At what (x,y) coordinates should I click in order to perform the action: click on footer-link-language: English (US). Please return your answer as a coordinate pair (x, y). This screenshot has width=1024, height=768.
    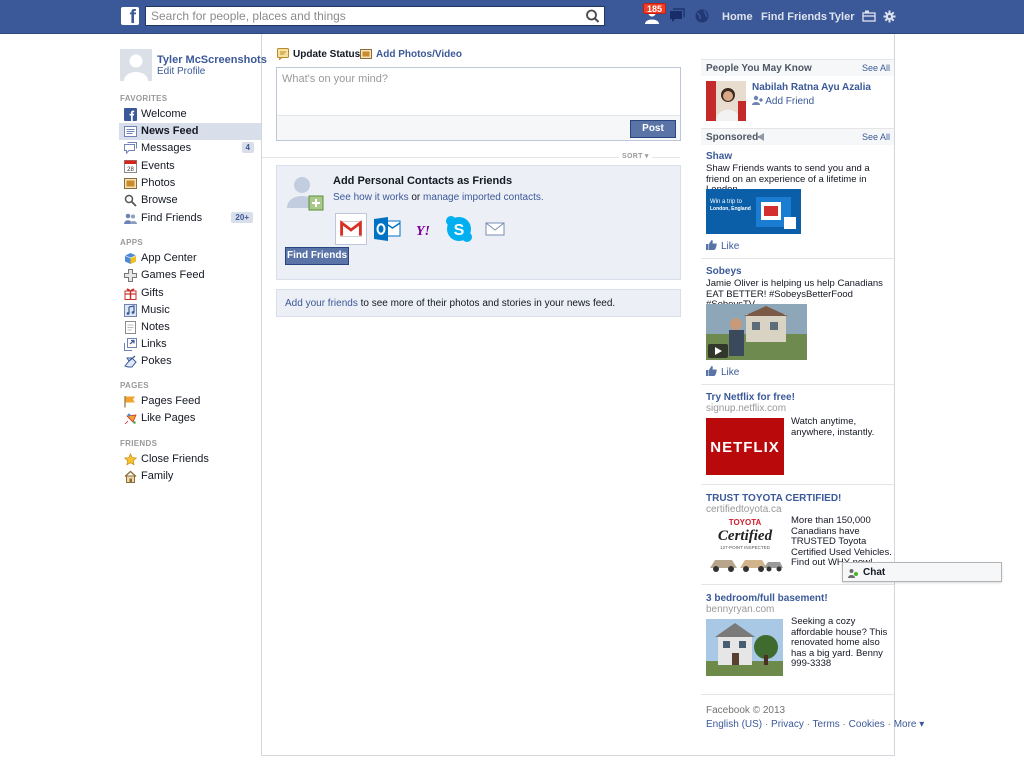
    Looking at the image, I should click on (734, 724).